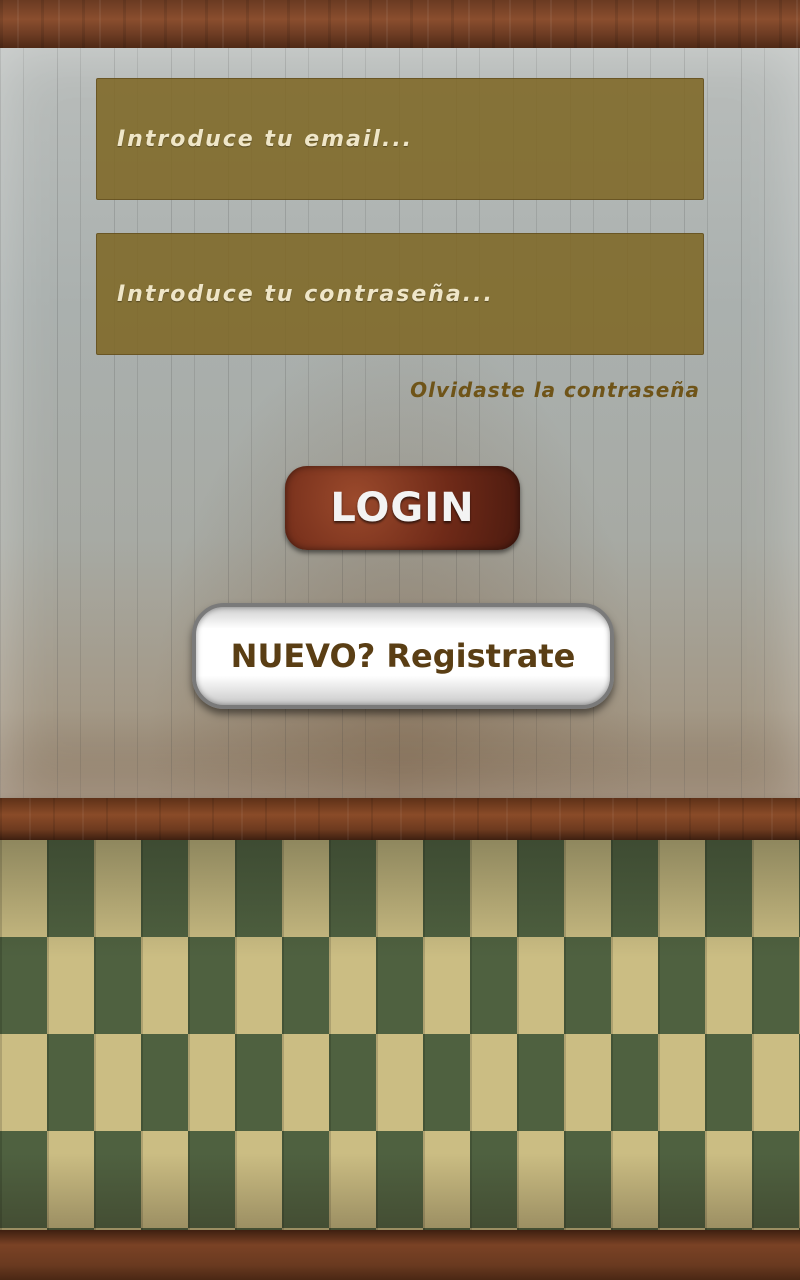 The height and width of the screenshot is (1280, 800). What do you see at coordinates (555, 390) in the screenshot?
I see `forgot-password-link: Olvidaste la contraseña` at bounding box center [555, 390].